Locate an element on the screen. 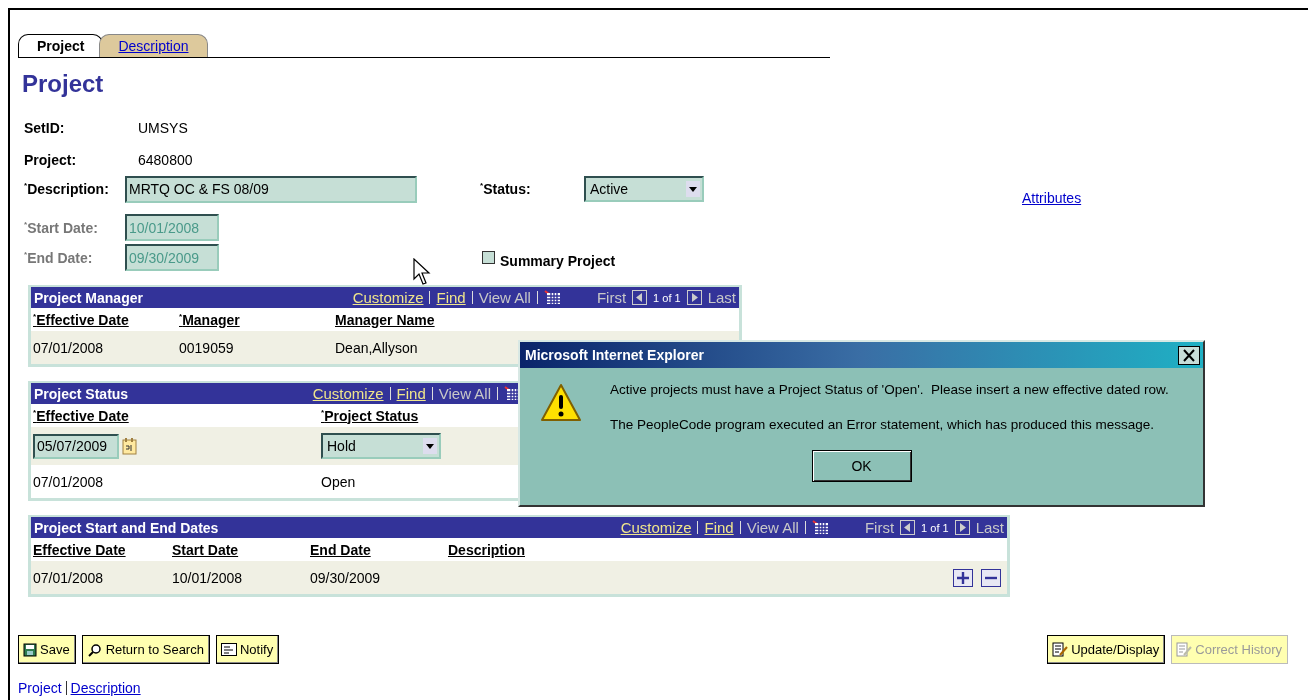 The height and width of the screenshot is (700, 1308). dialog-message: The PeopleCode program executed an Error statement, which has produced this message. is located at coordinates (883, 424).